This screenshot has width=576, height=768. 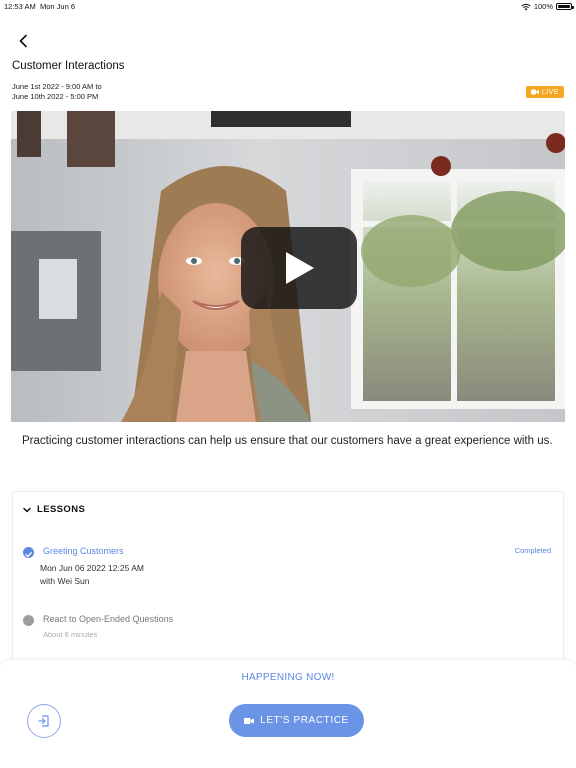 I want to click on lesson-with: with Wei Sun, so click(x=65, y=581).